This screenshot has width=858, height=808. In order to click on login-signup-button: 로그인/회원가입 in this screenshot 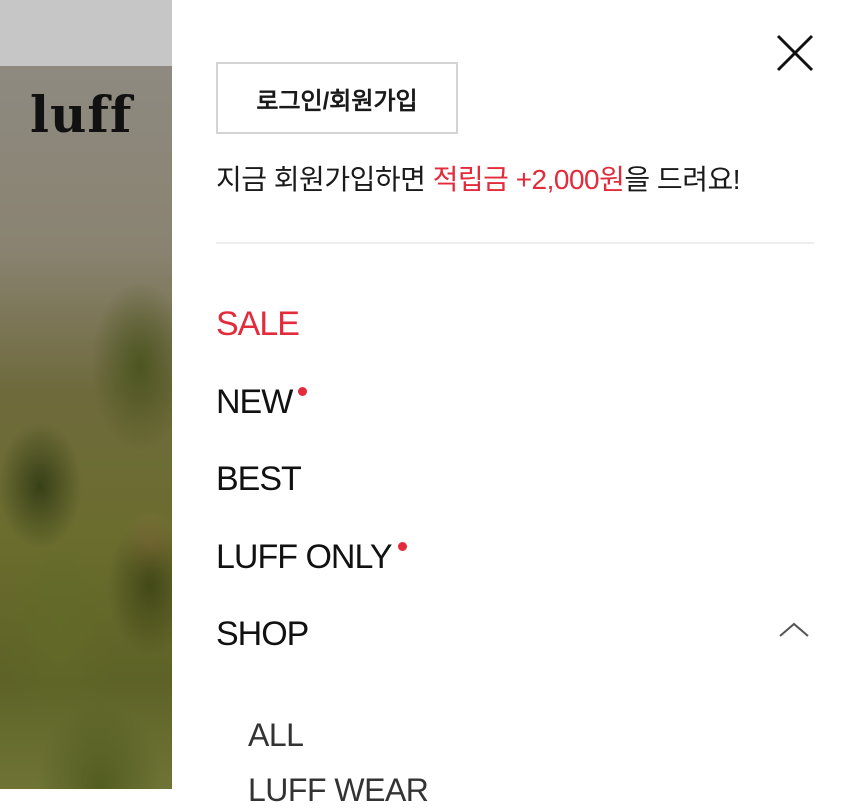, I will do `click(337, 98)`.